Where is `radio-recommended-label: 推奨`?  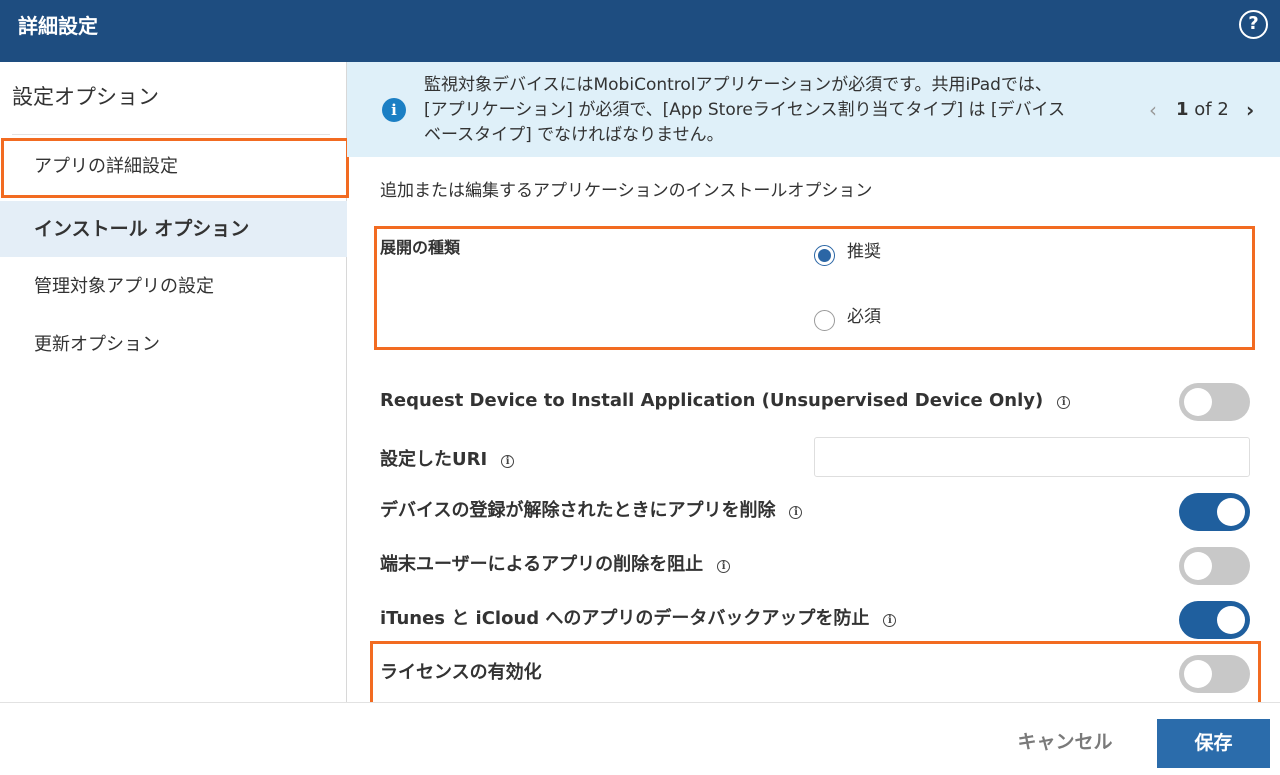
radio-recommended-label: 推奨 is located at coordinates (864, 252).